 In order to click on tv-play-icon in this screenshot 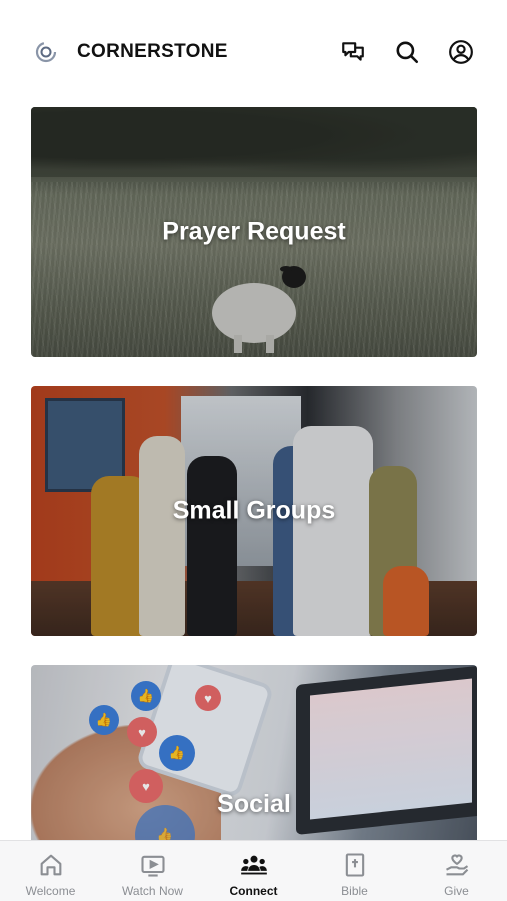, I will do `click(153, 865)`.